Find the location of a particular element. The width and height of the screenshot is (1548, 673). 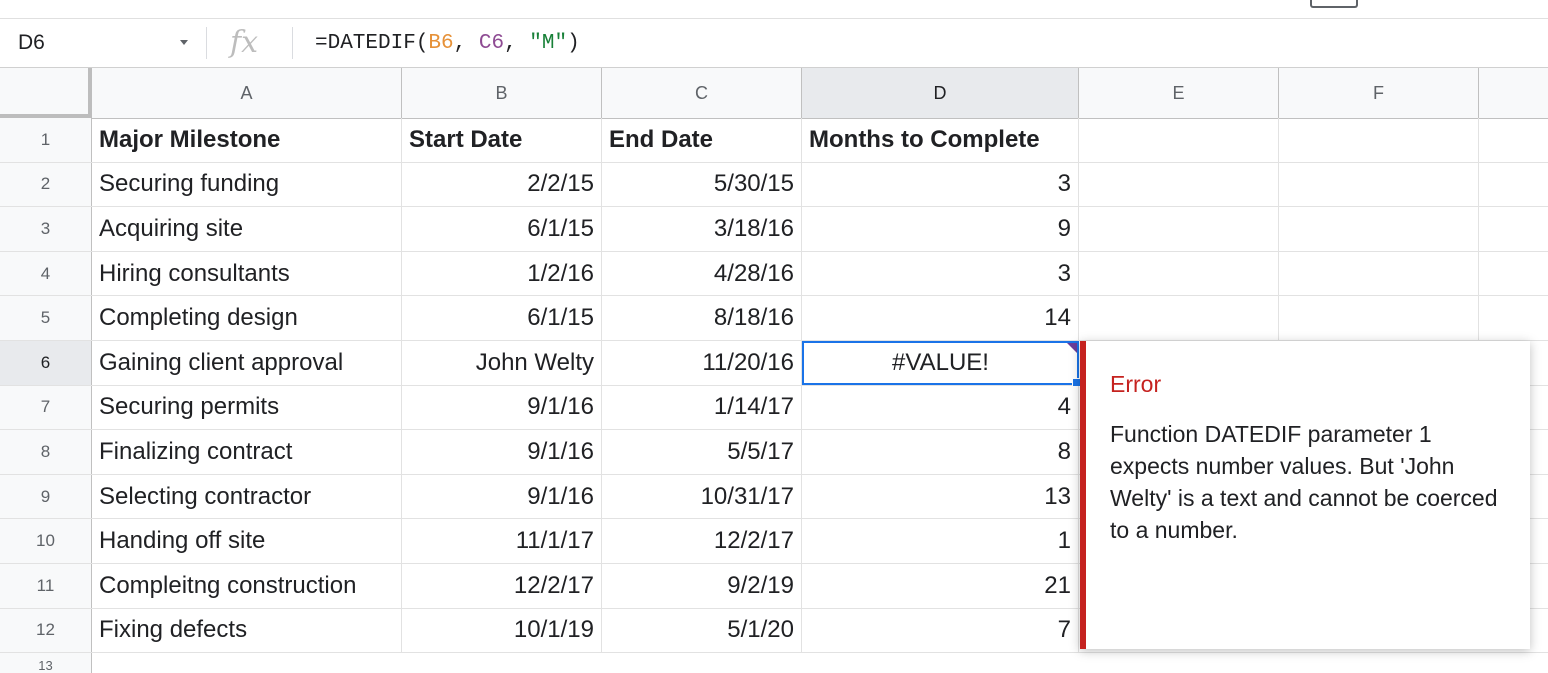

cell-d6-value: #VALUE! is located at coordinates (940, 362).